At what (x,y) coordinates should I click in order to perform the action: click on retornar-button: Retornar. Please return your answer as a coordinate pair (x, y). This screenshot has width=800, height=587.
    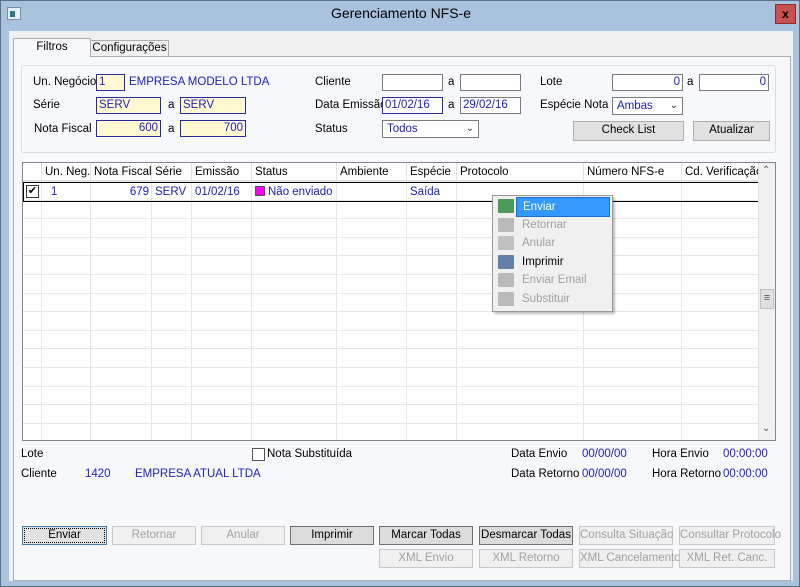
    Looking at the image, I should click on (154, 535).